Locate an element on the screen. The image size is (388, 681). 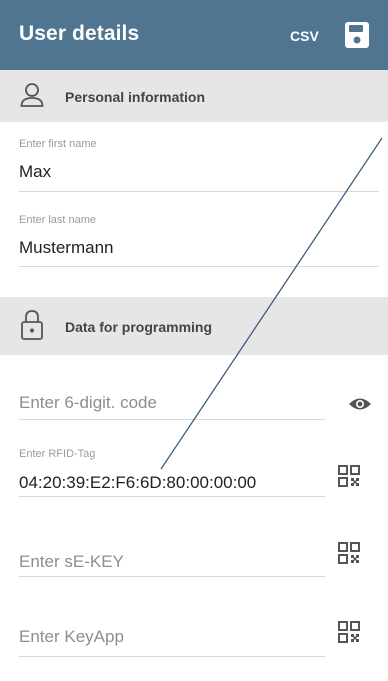
personal-information-header: Personal information is located at coordinates (194, 96).